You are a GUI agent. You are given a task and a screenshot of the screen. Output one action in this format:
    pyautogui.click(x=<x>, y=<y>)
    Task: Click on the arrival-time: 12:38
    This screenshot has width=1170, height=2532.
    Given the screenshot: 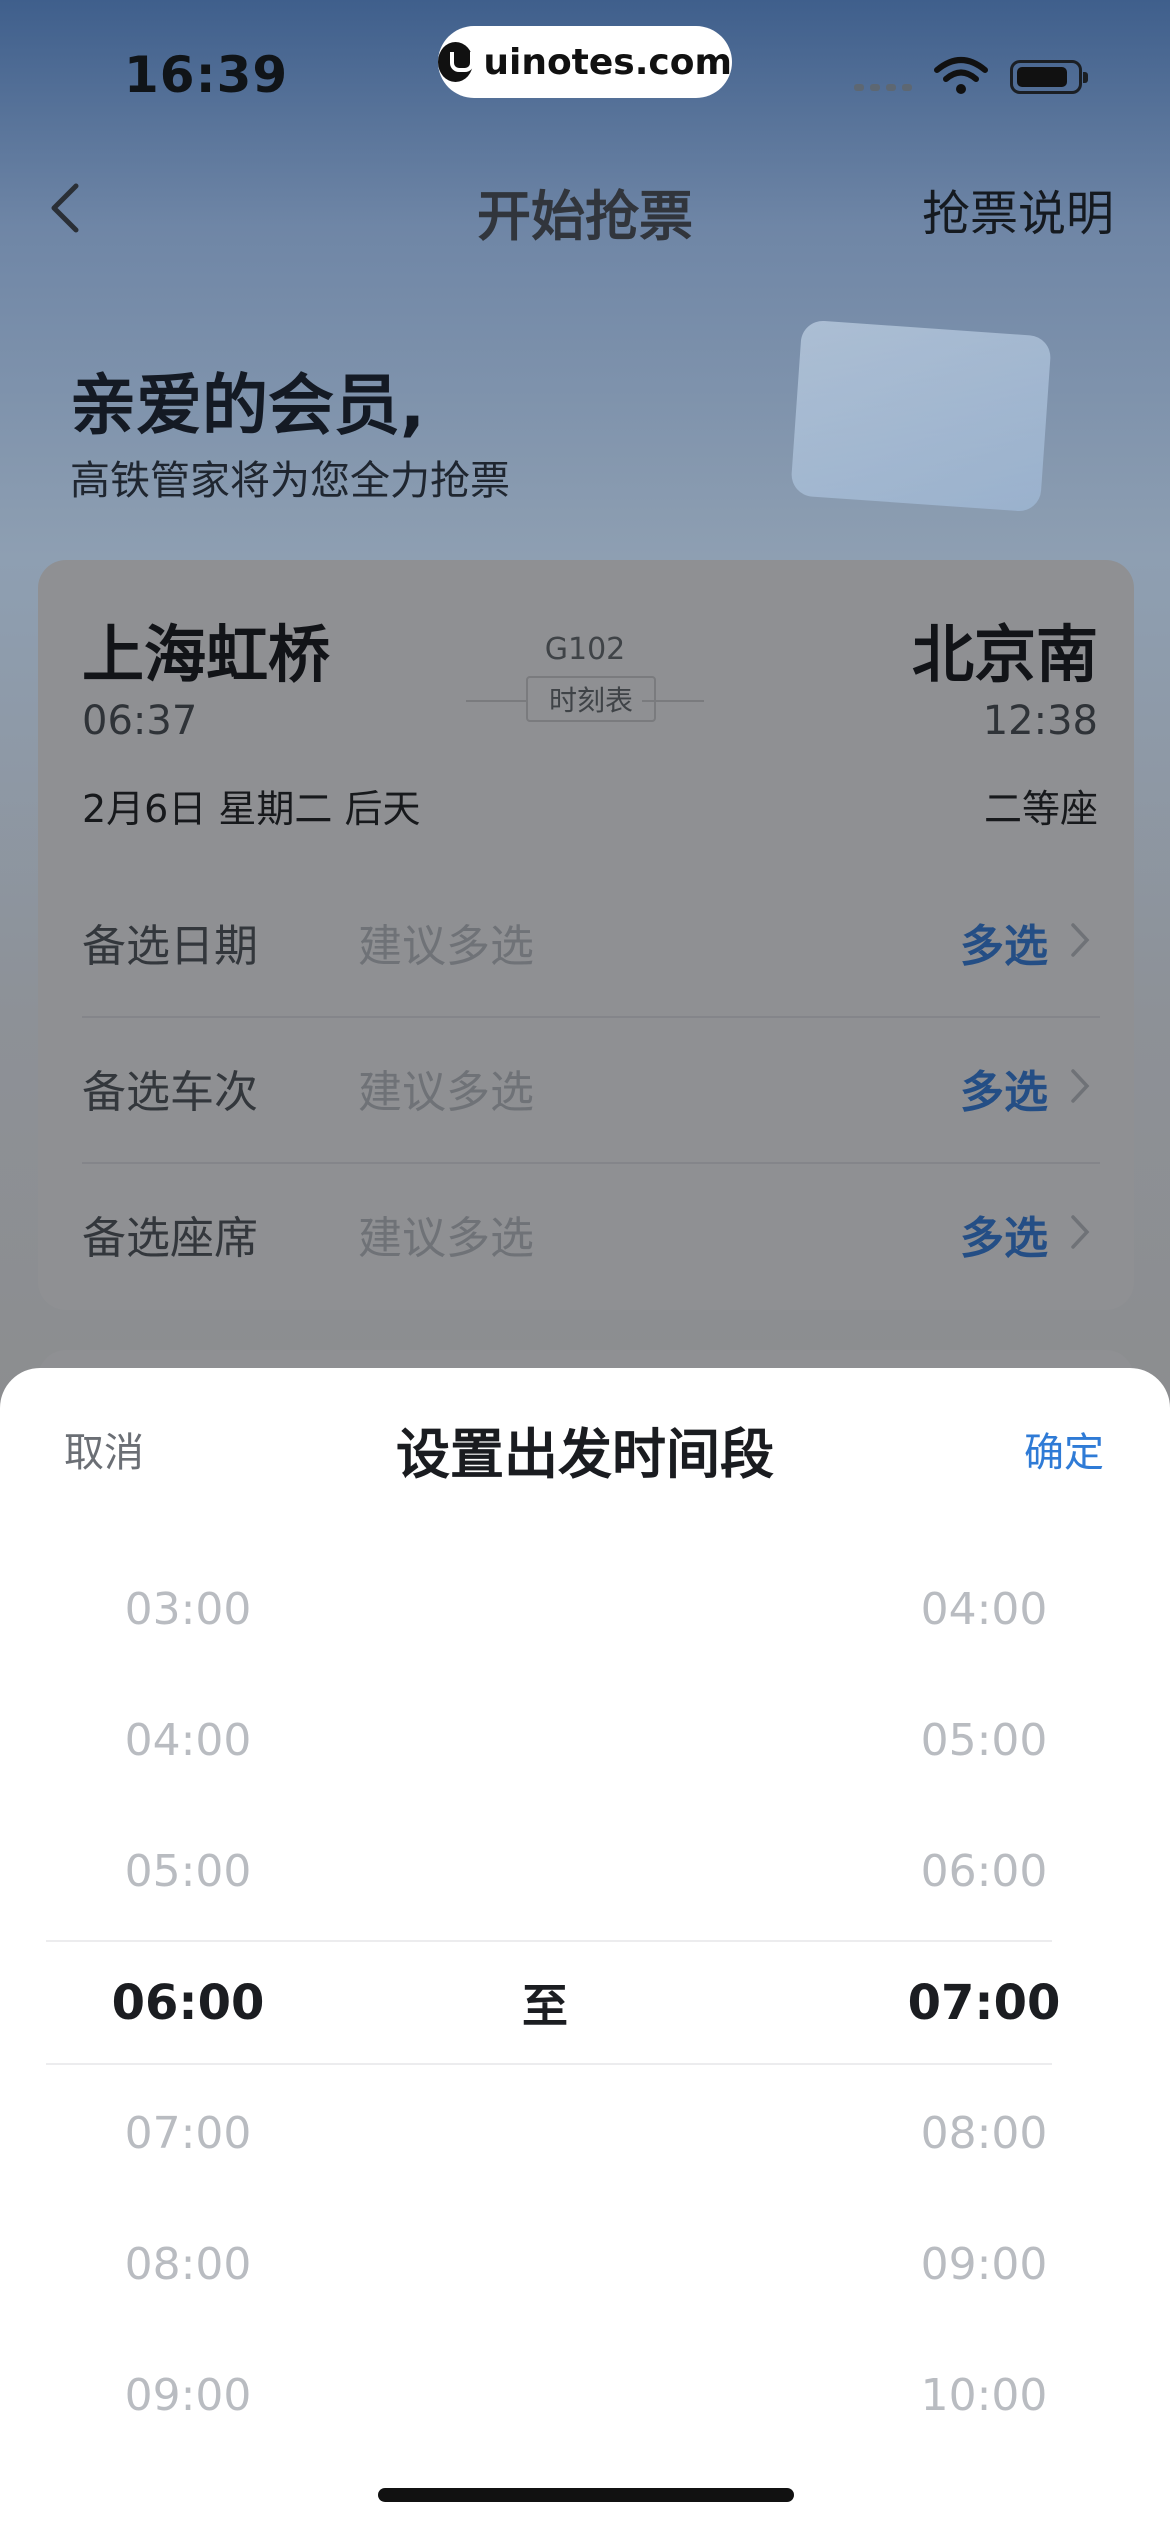 What is the action you would take?
    pyautogui.click(x=1040, y=721)
    